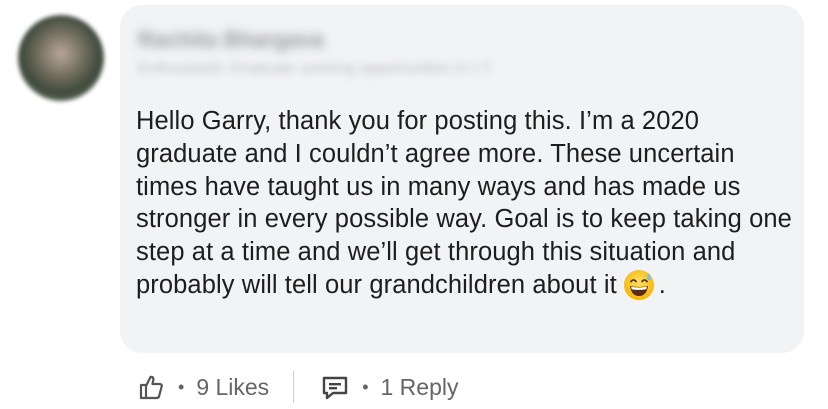 The height and width of the screenshot is (409, 828). I want to click on grinning-face-with-sweat-icon, so click(638, 284).